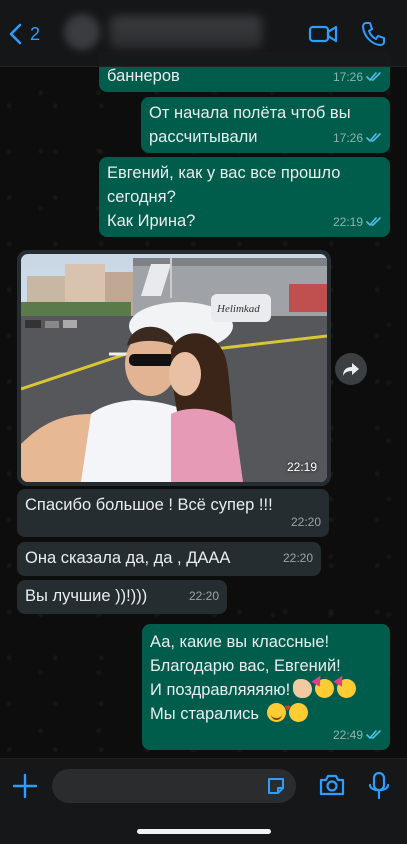 The image size is (407, 844). Describe the element at coordinates (296, 709) in the screenshot. I see `smiling-face-with-hearts-emoji-icon` at that location.